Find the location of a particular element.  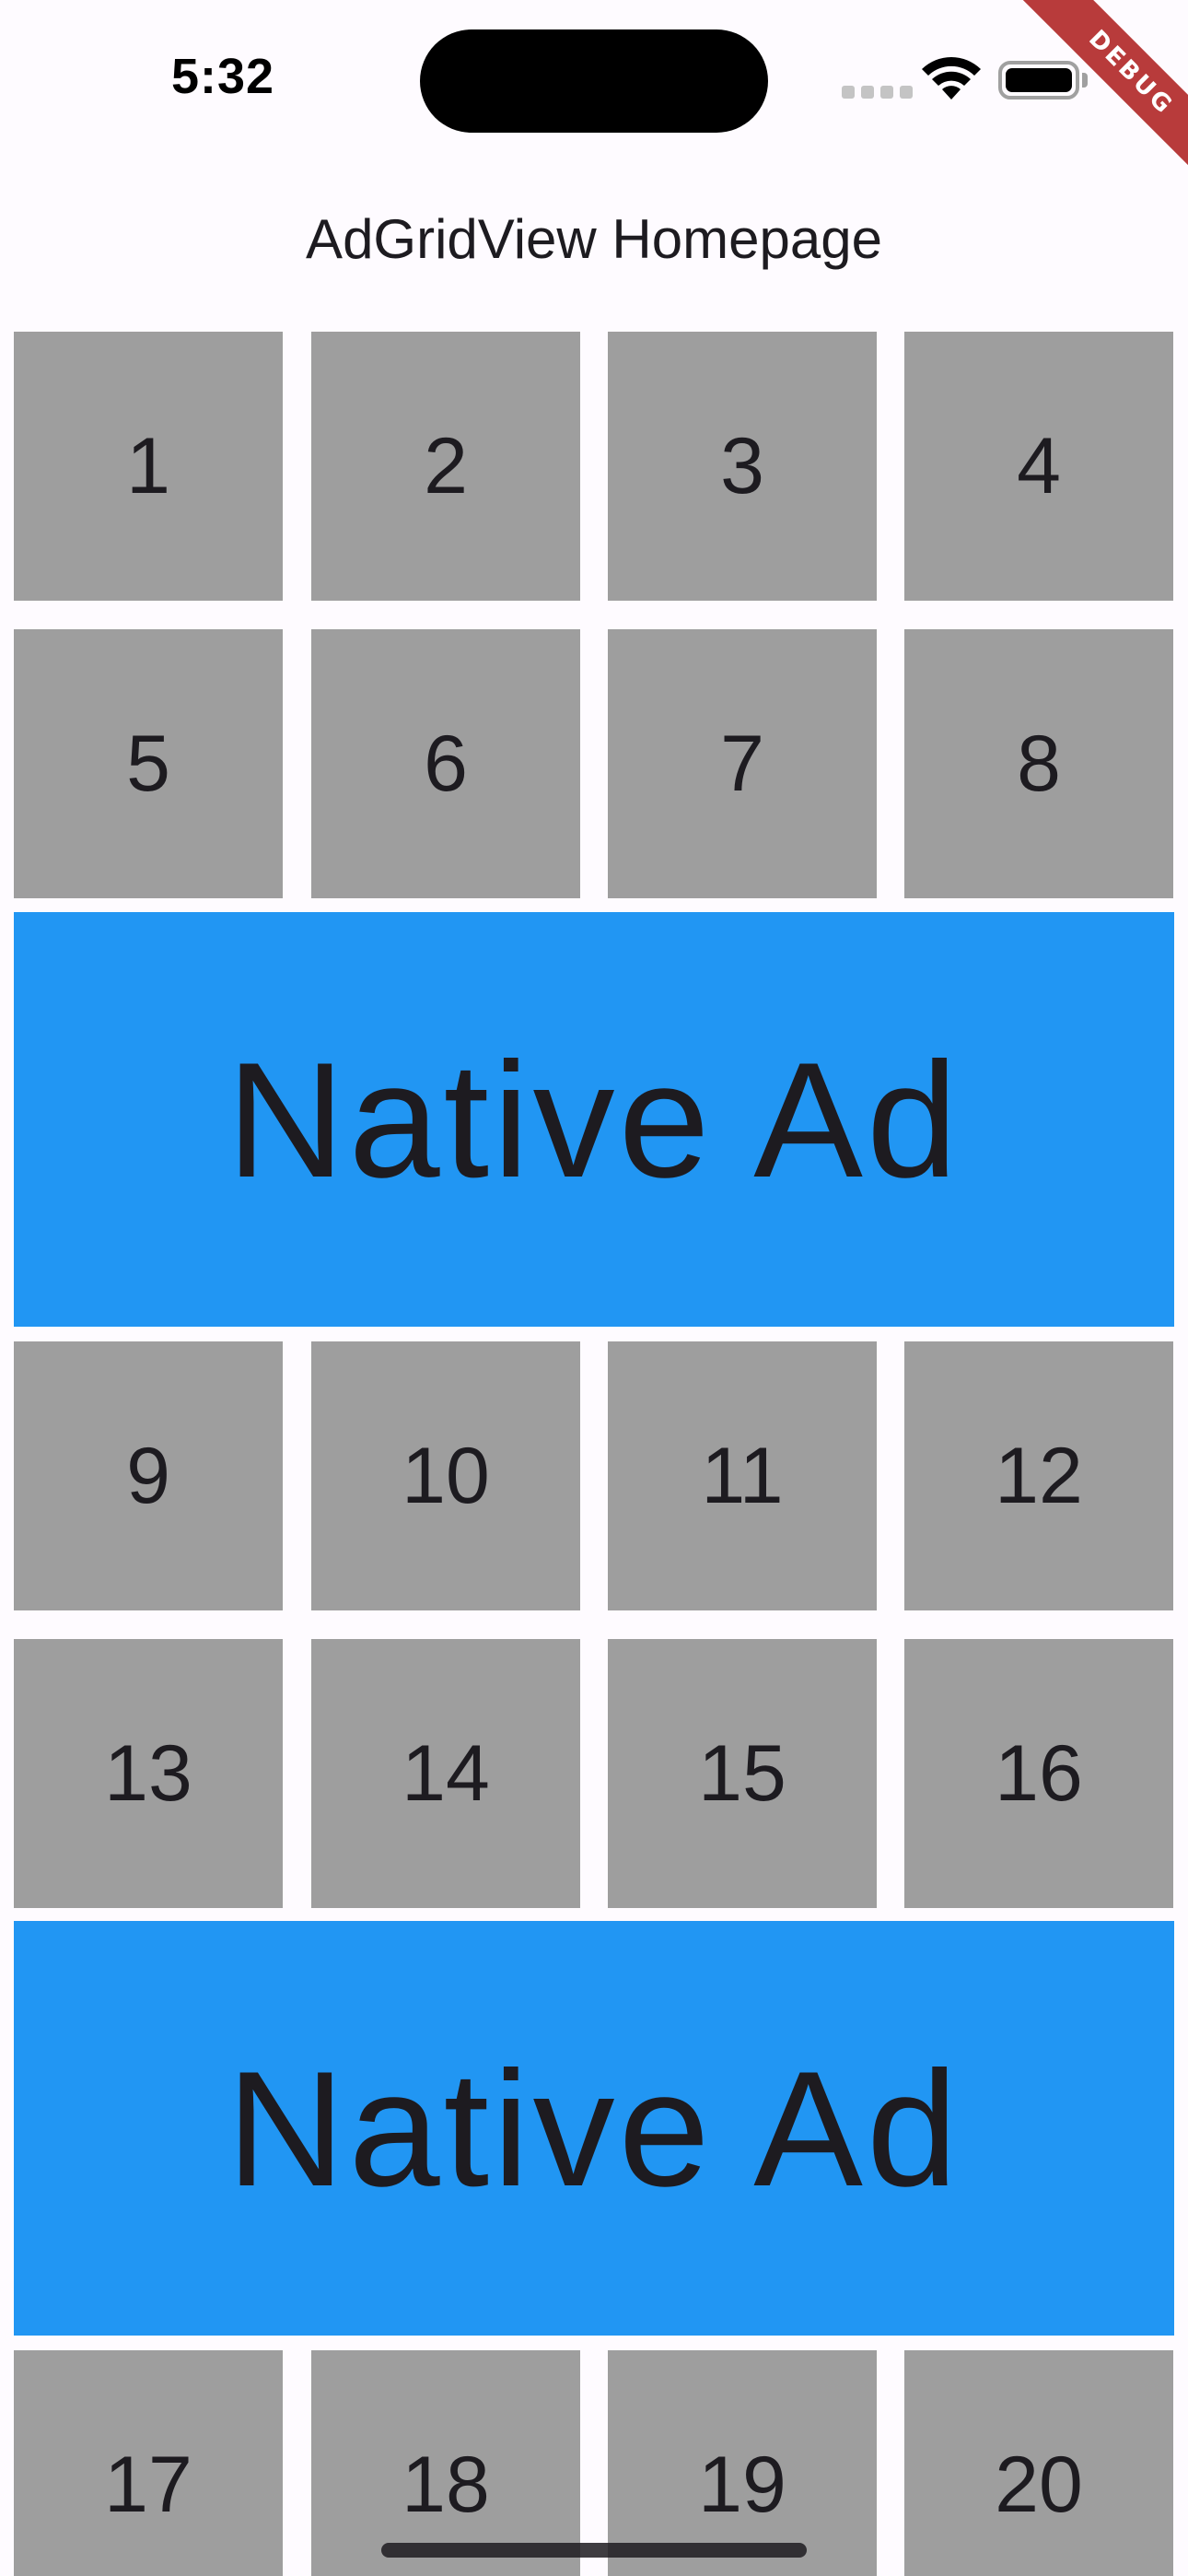

grid-tile: 5 is located at coordinates (148, 763).